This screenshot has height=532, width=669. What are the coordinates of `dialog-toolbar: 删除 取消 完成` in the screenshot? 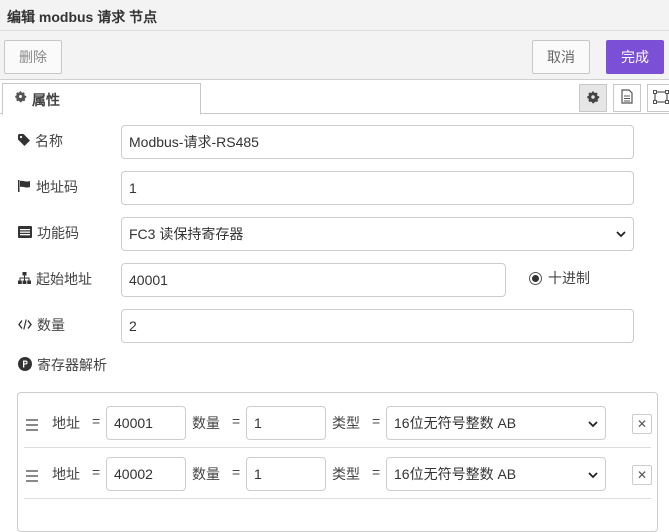 It's located at (334, 55).